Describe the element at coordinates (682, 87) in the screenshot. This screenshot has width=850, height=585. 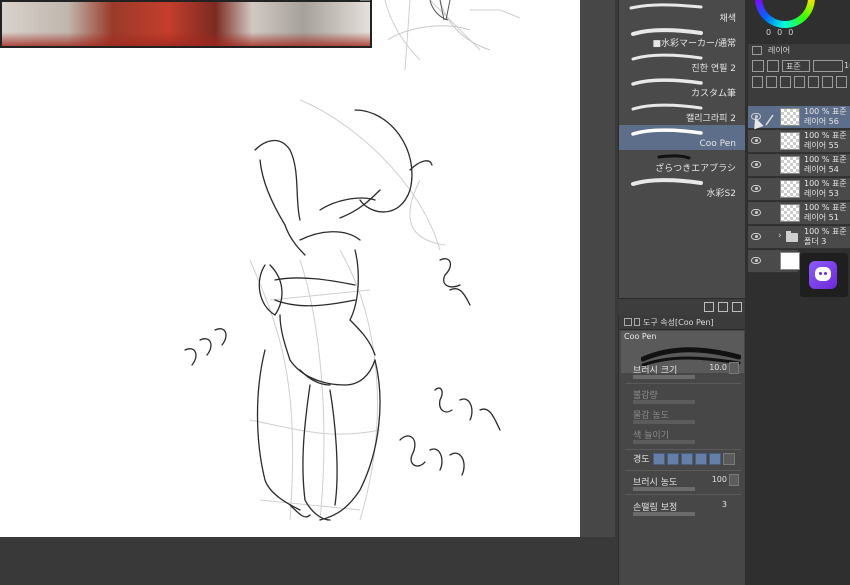
I see `brush-item: カスタム筆` at that location.